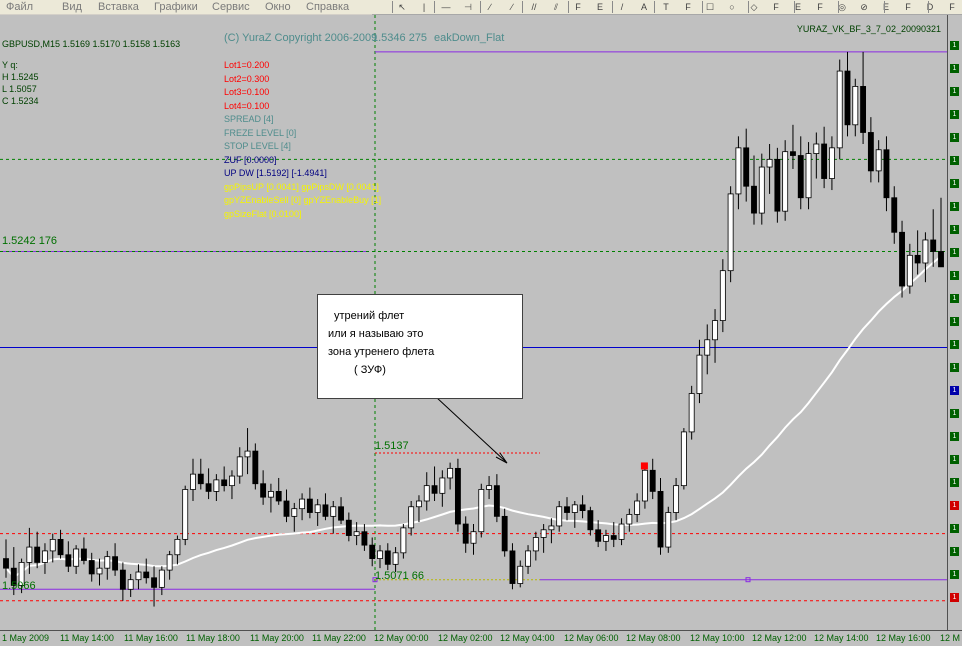 This screenshot has width=962, height=646. I want to click on time-axis-label: 12 May 02:00, so click(465, 638).